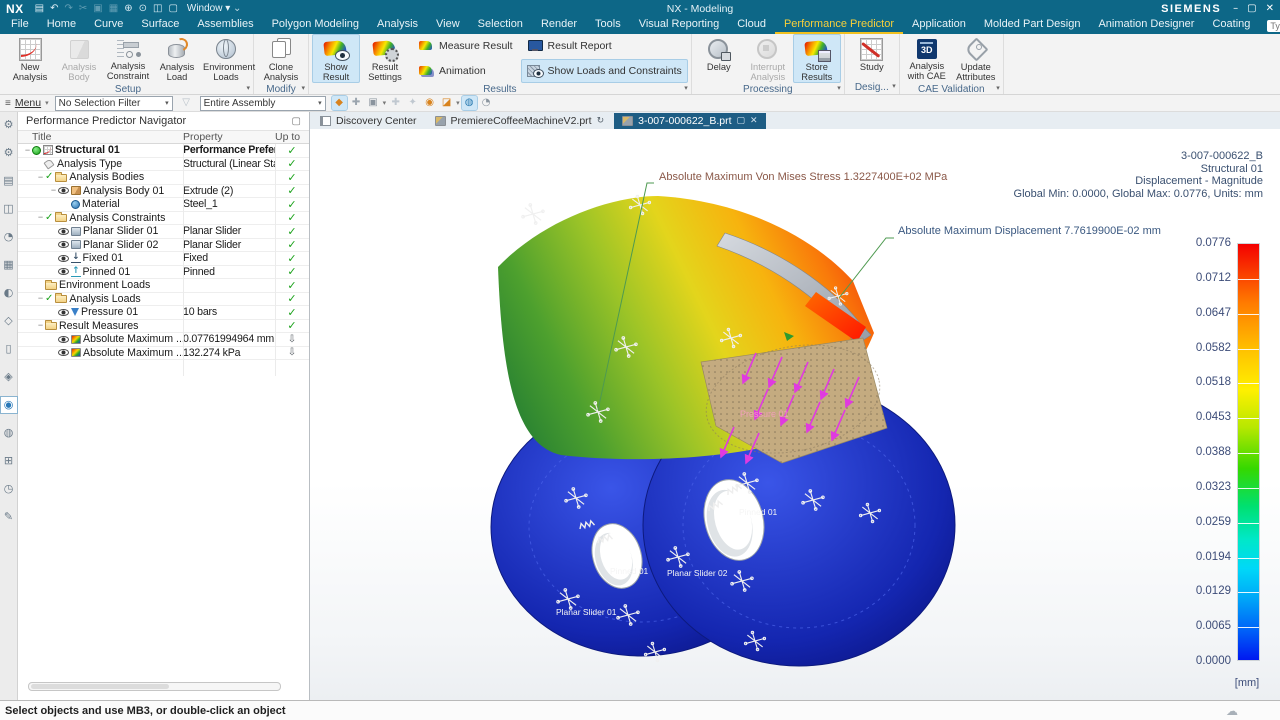 This screenshot has width=1280, height=720. Describe the element at coordinates (163, 326) in the screenshot. I see `tree-row-result-measures: − Result Measures ✓` at that location.